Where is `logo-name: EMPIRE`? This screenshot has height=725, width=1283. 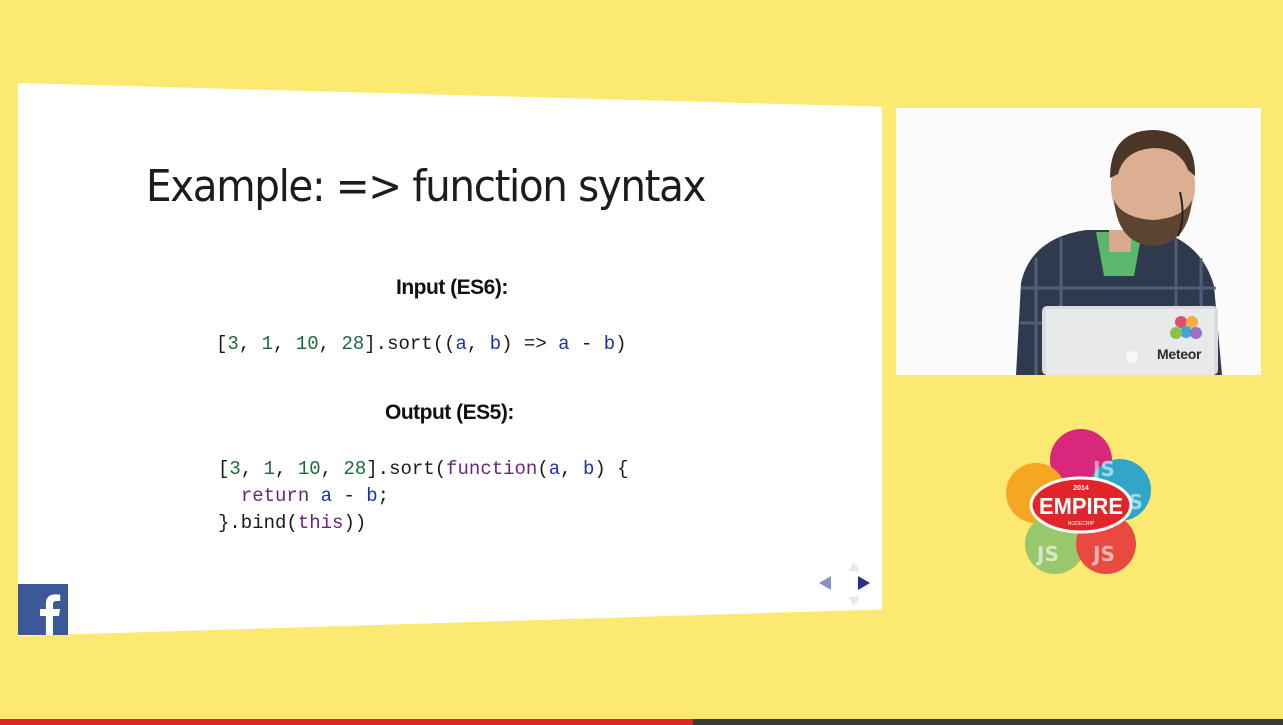 logo-name: EMPIRE is located at coordinates (1081, 506).